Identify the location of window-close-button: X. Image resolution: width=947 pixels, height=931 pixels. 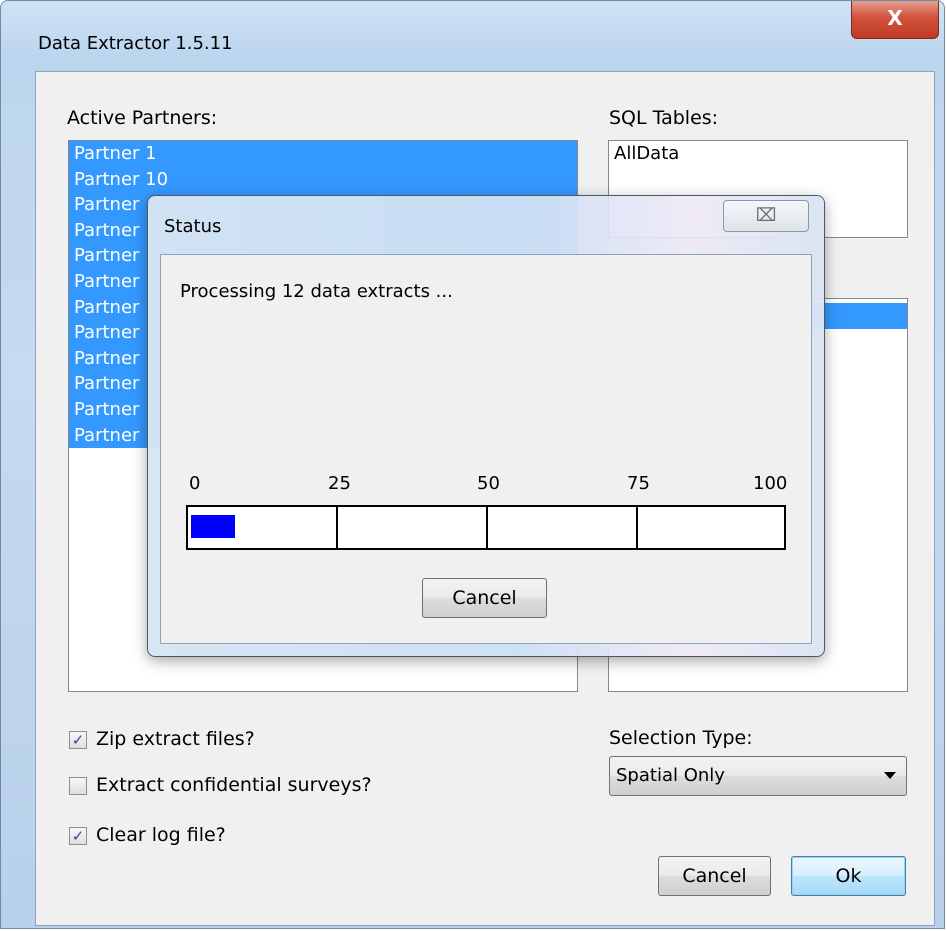
(895, 20).